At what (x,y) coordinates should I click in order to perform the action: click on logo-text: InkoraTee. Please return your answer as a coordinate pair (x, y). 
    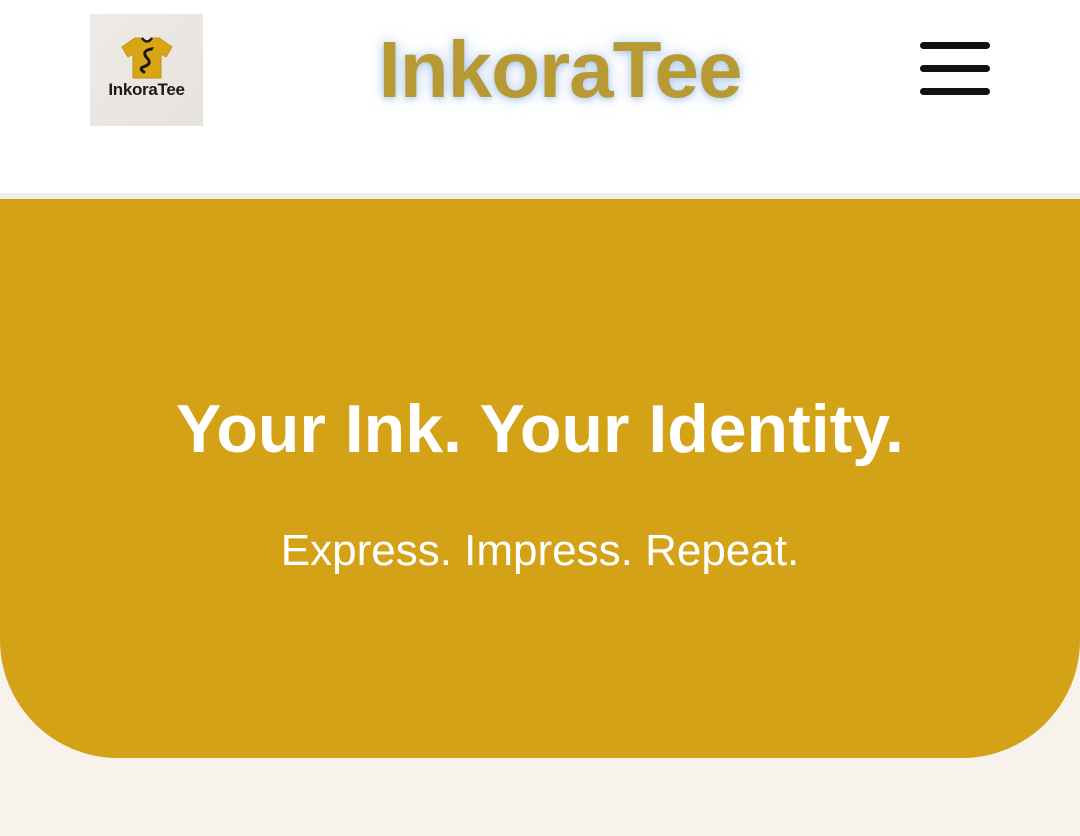
    Looking at the image, I should click on (146, 89).